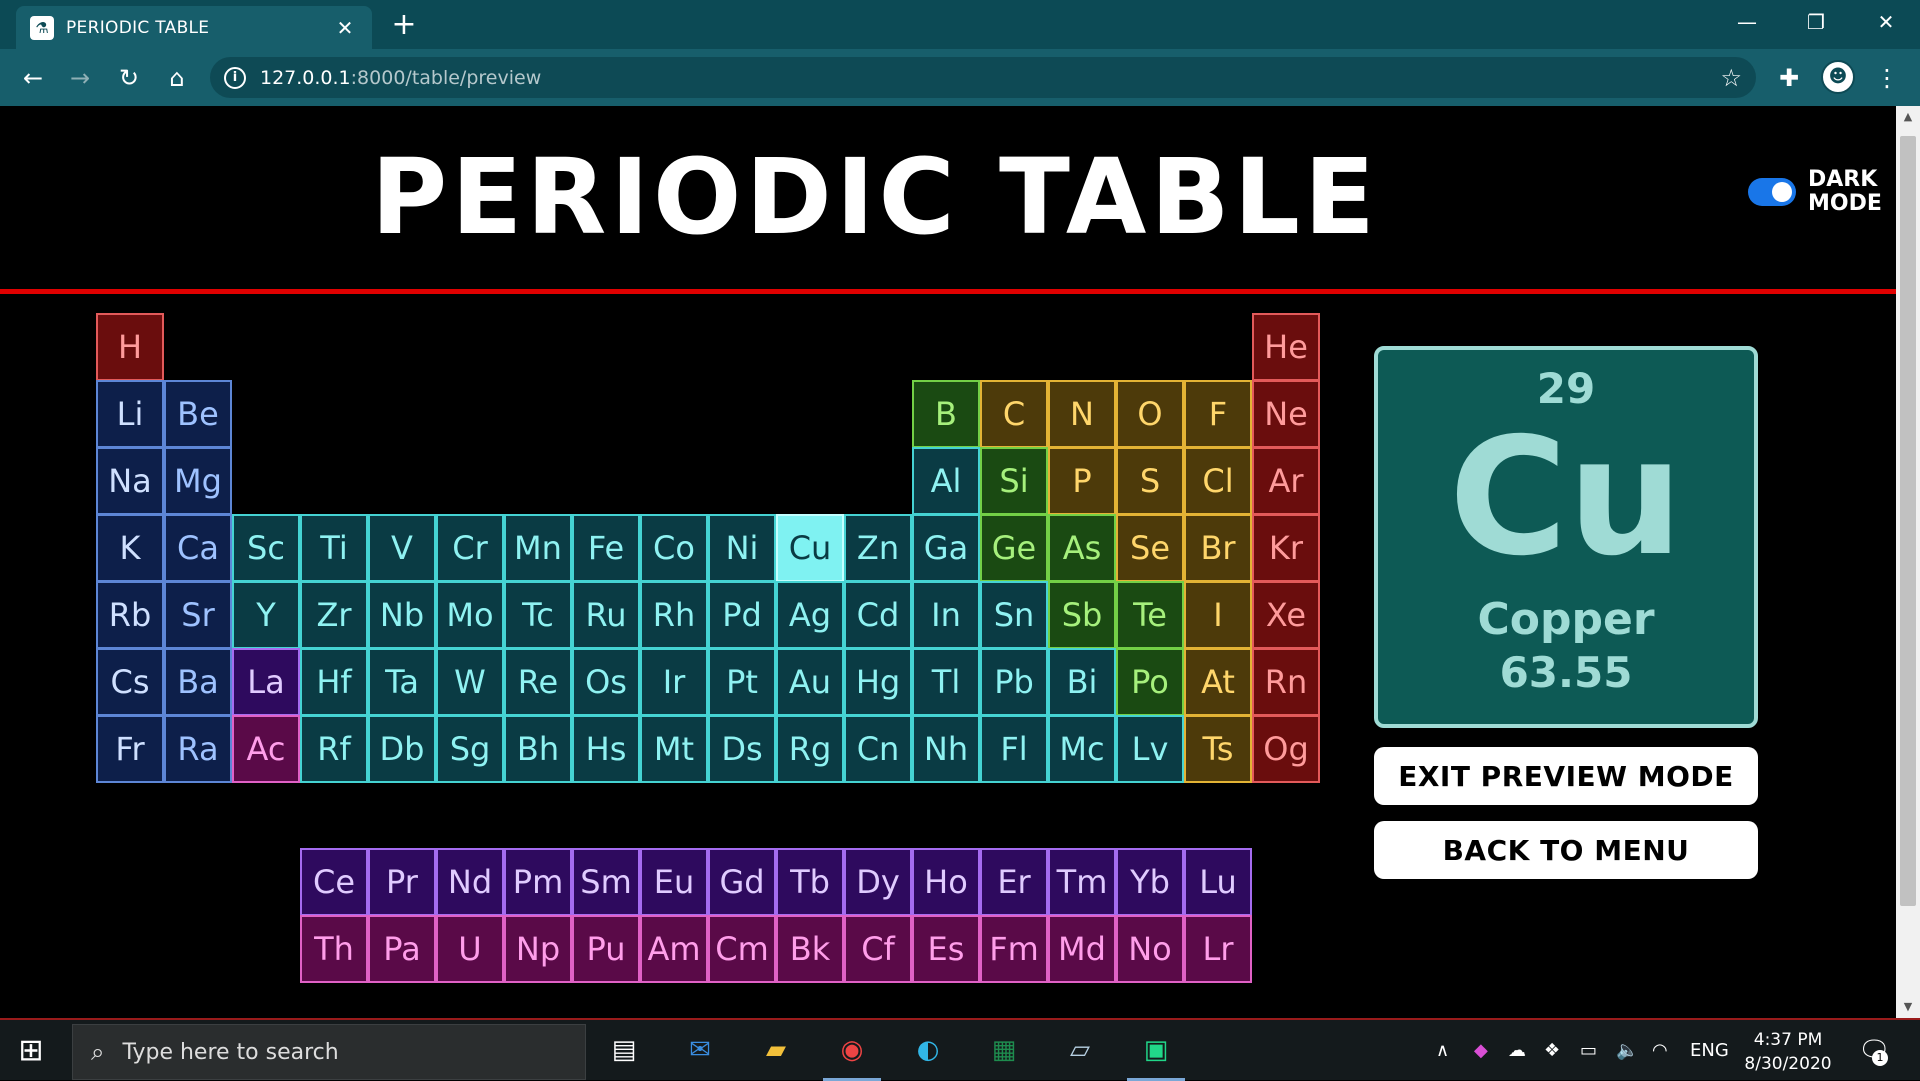  I want to click on task-view-icon: ▤, so click(624, 1050).